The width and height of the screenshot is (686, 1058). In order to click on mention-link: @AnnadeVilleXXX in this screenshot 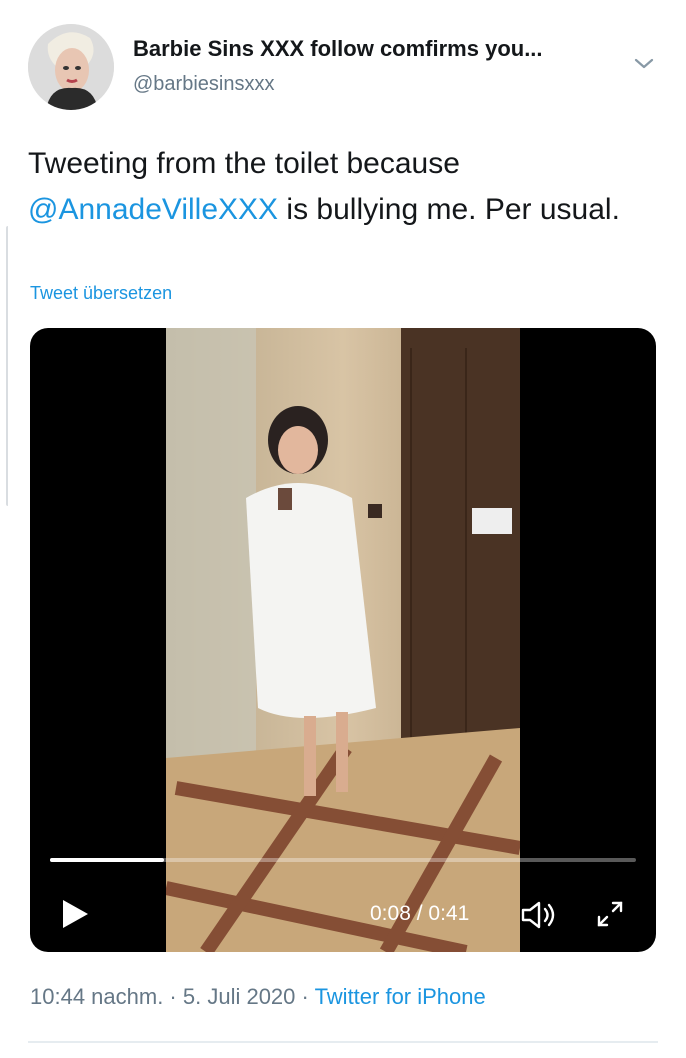, I will do `click(153, 209)`.